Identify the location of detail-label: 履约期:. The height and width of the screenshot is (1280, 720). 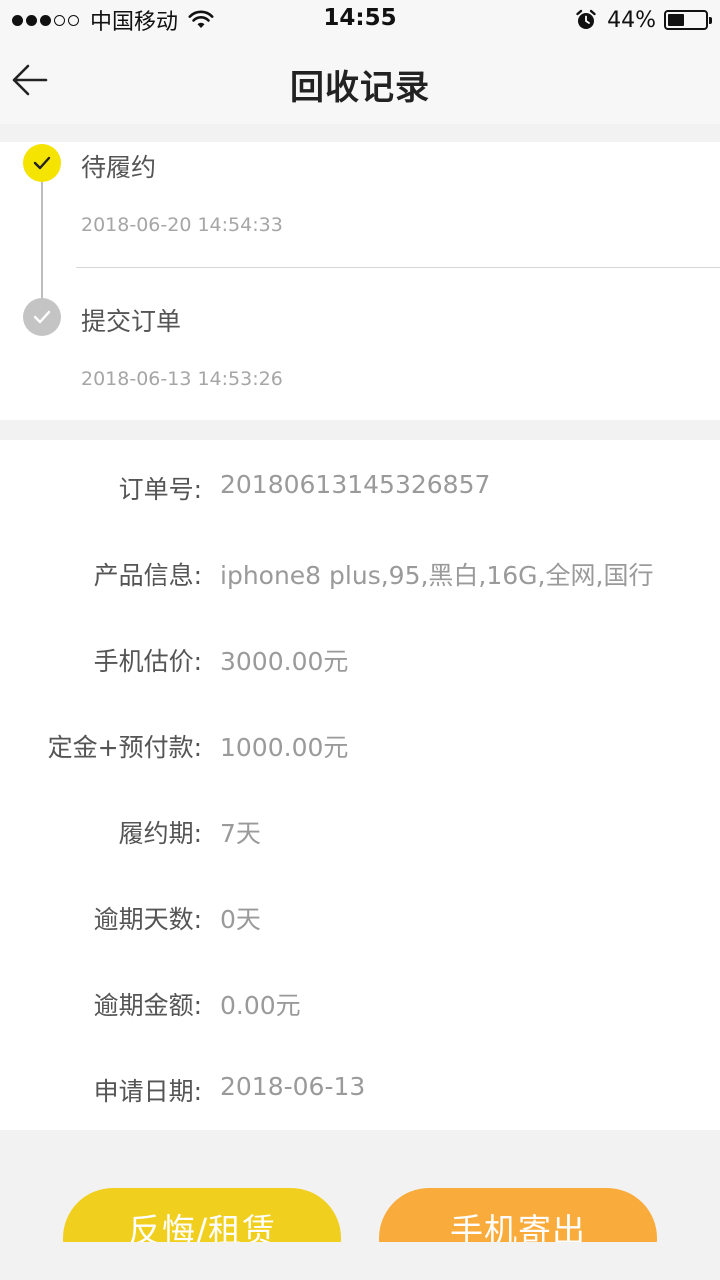
(160, 833).